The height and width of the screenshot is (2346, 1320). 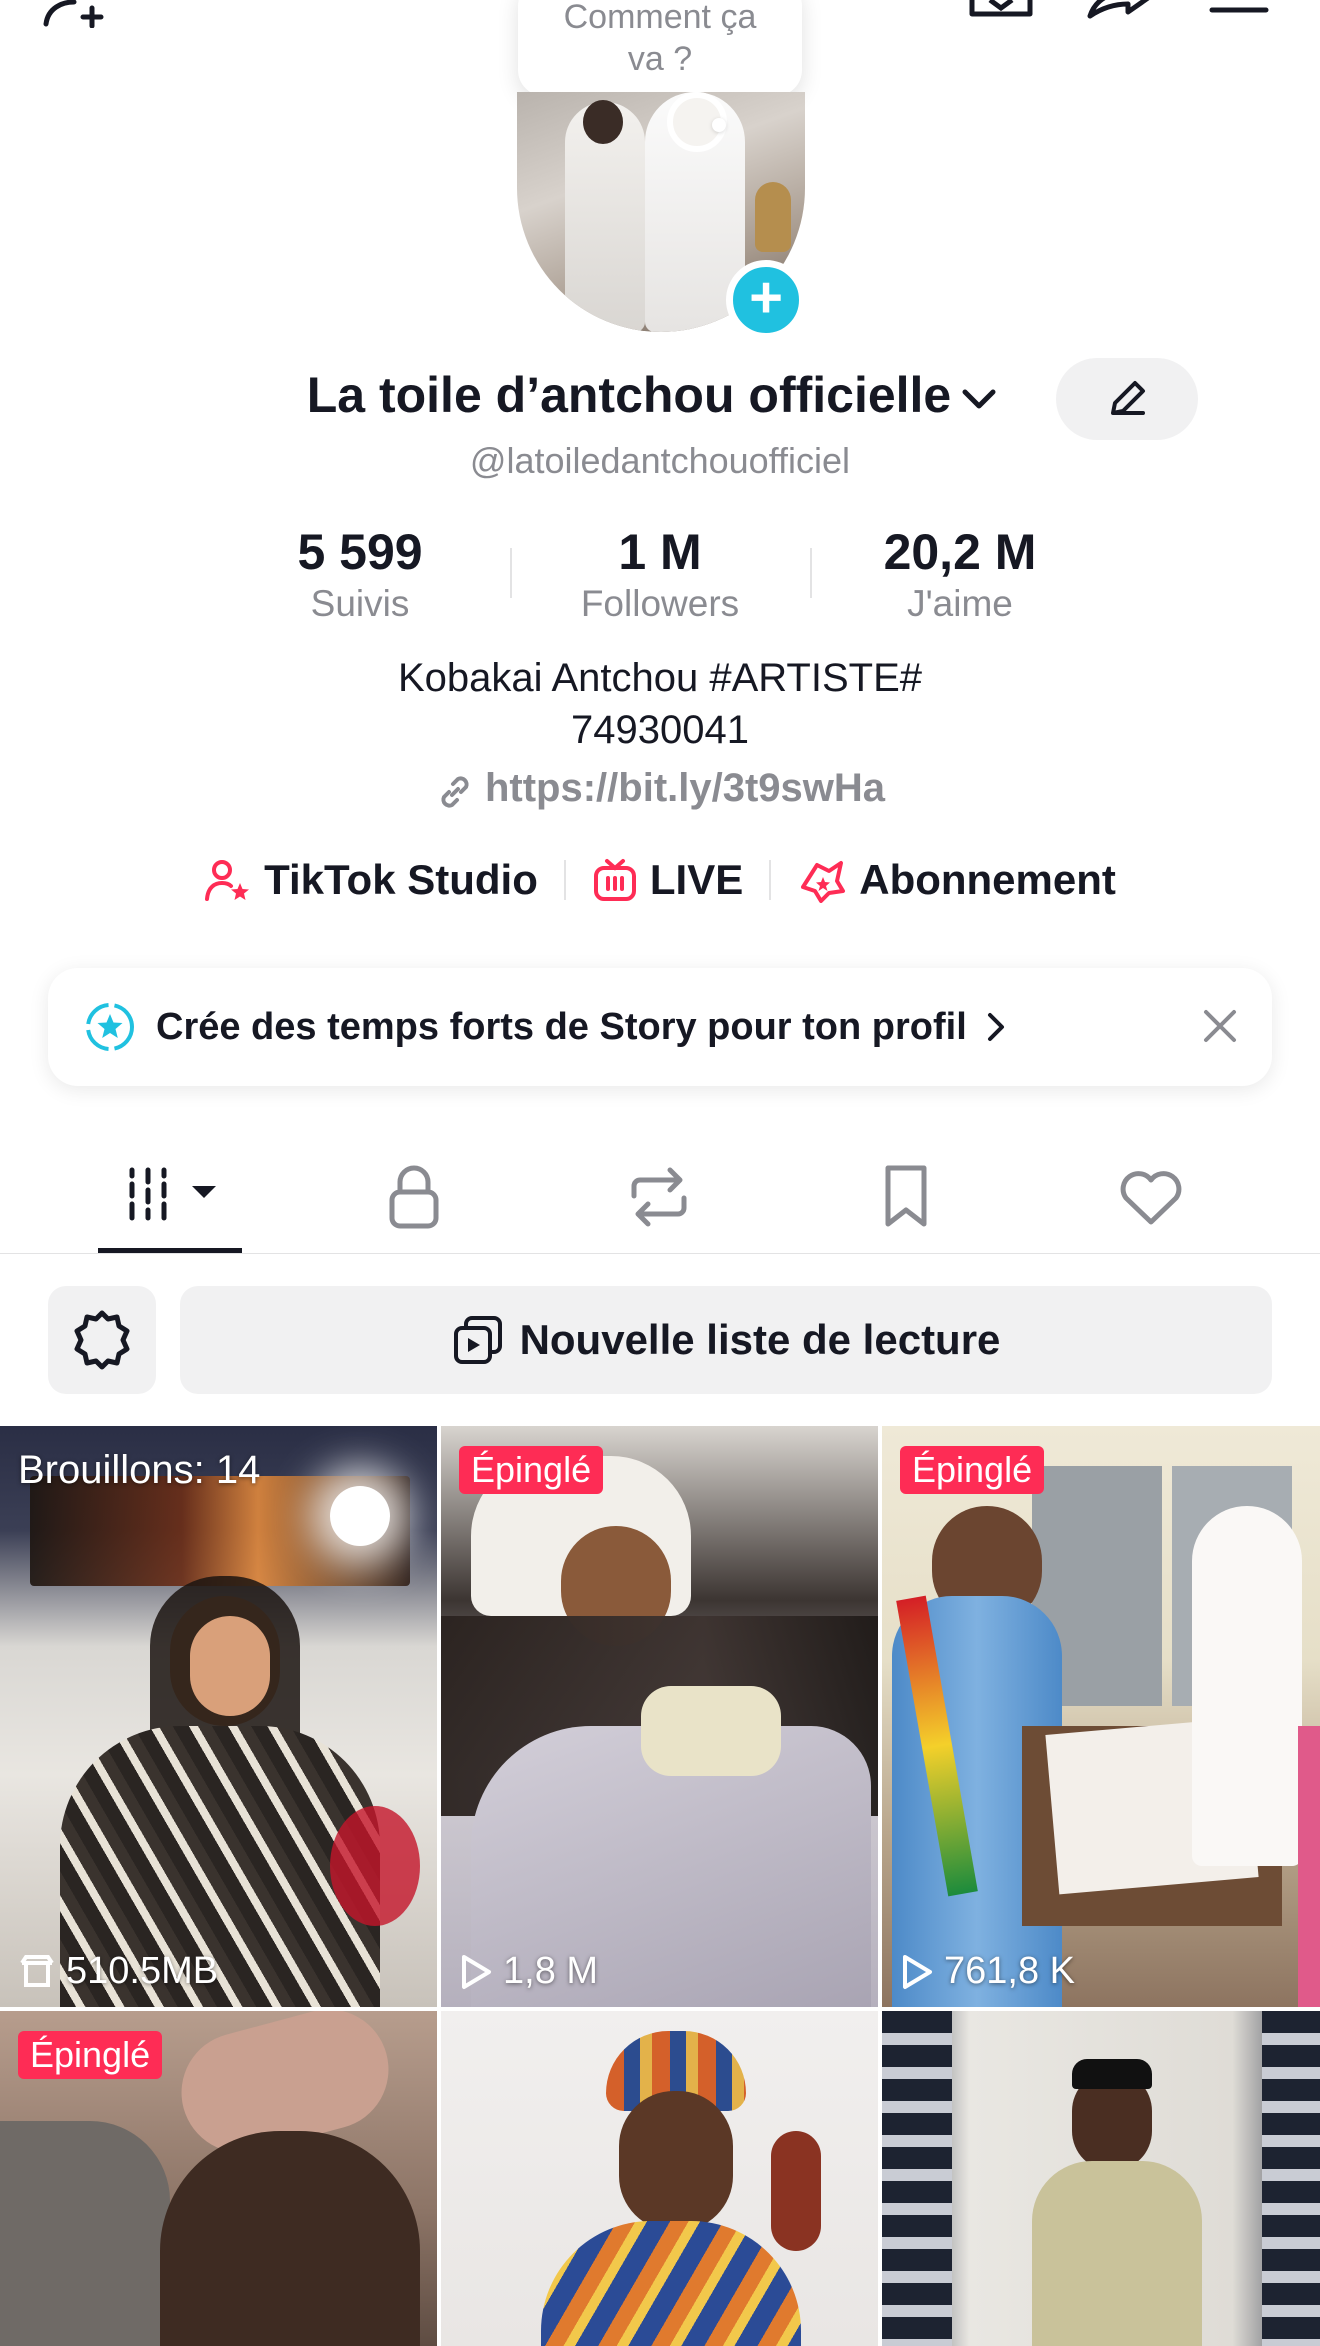 I want to click on playlist-icon, so click(x=486, y=1340).